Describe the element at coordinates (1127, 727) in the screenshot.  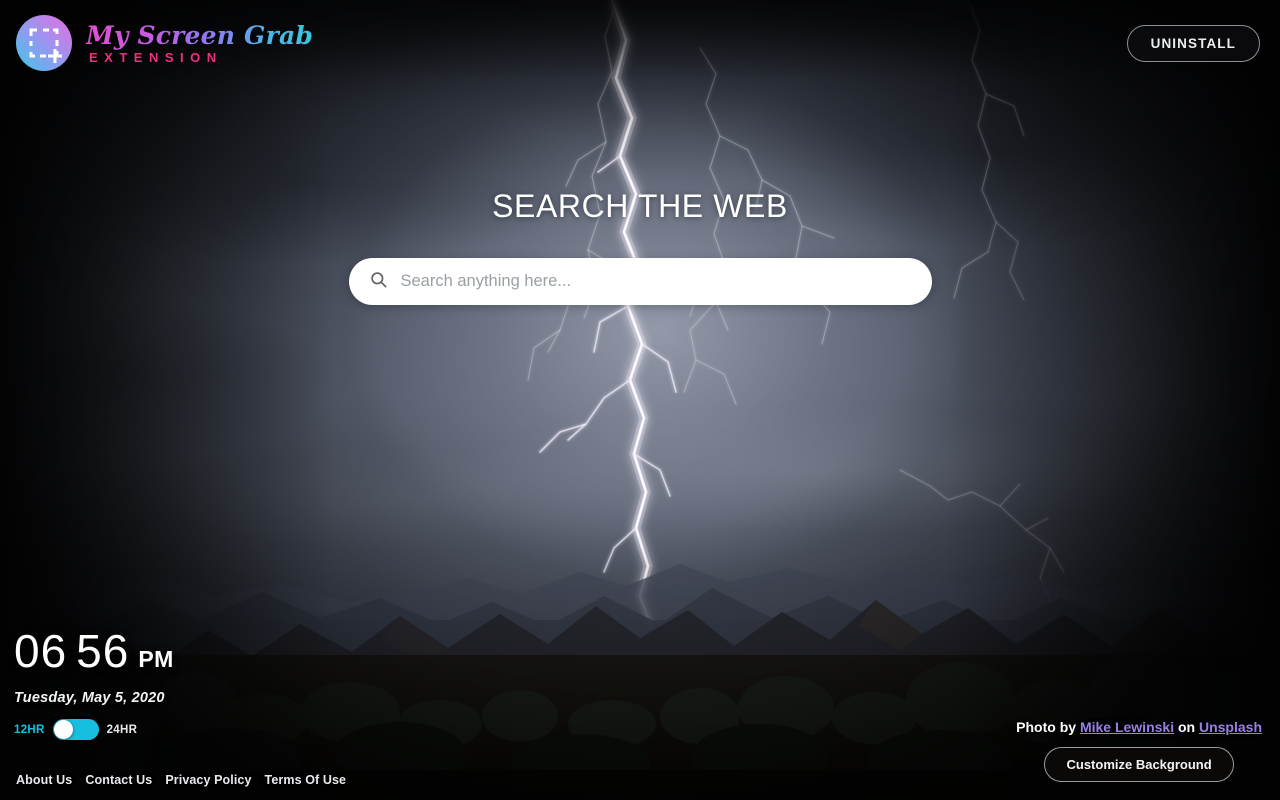
I see `photographer-link: Mike Lewinski` at that location.